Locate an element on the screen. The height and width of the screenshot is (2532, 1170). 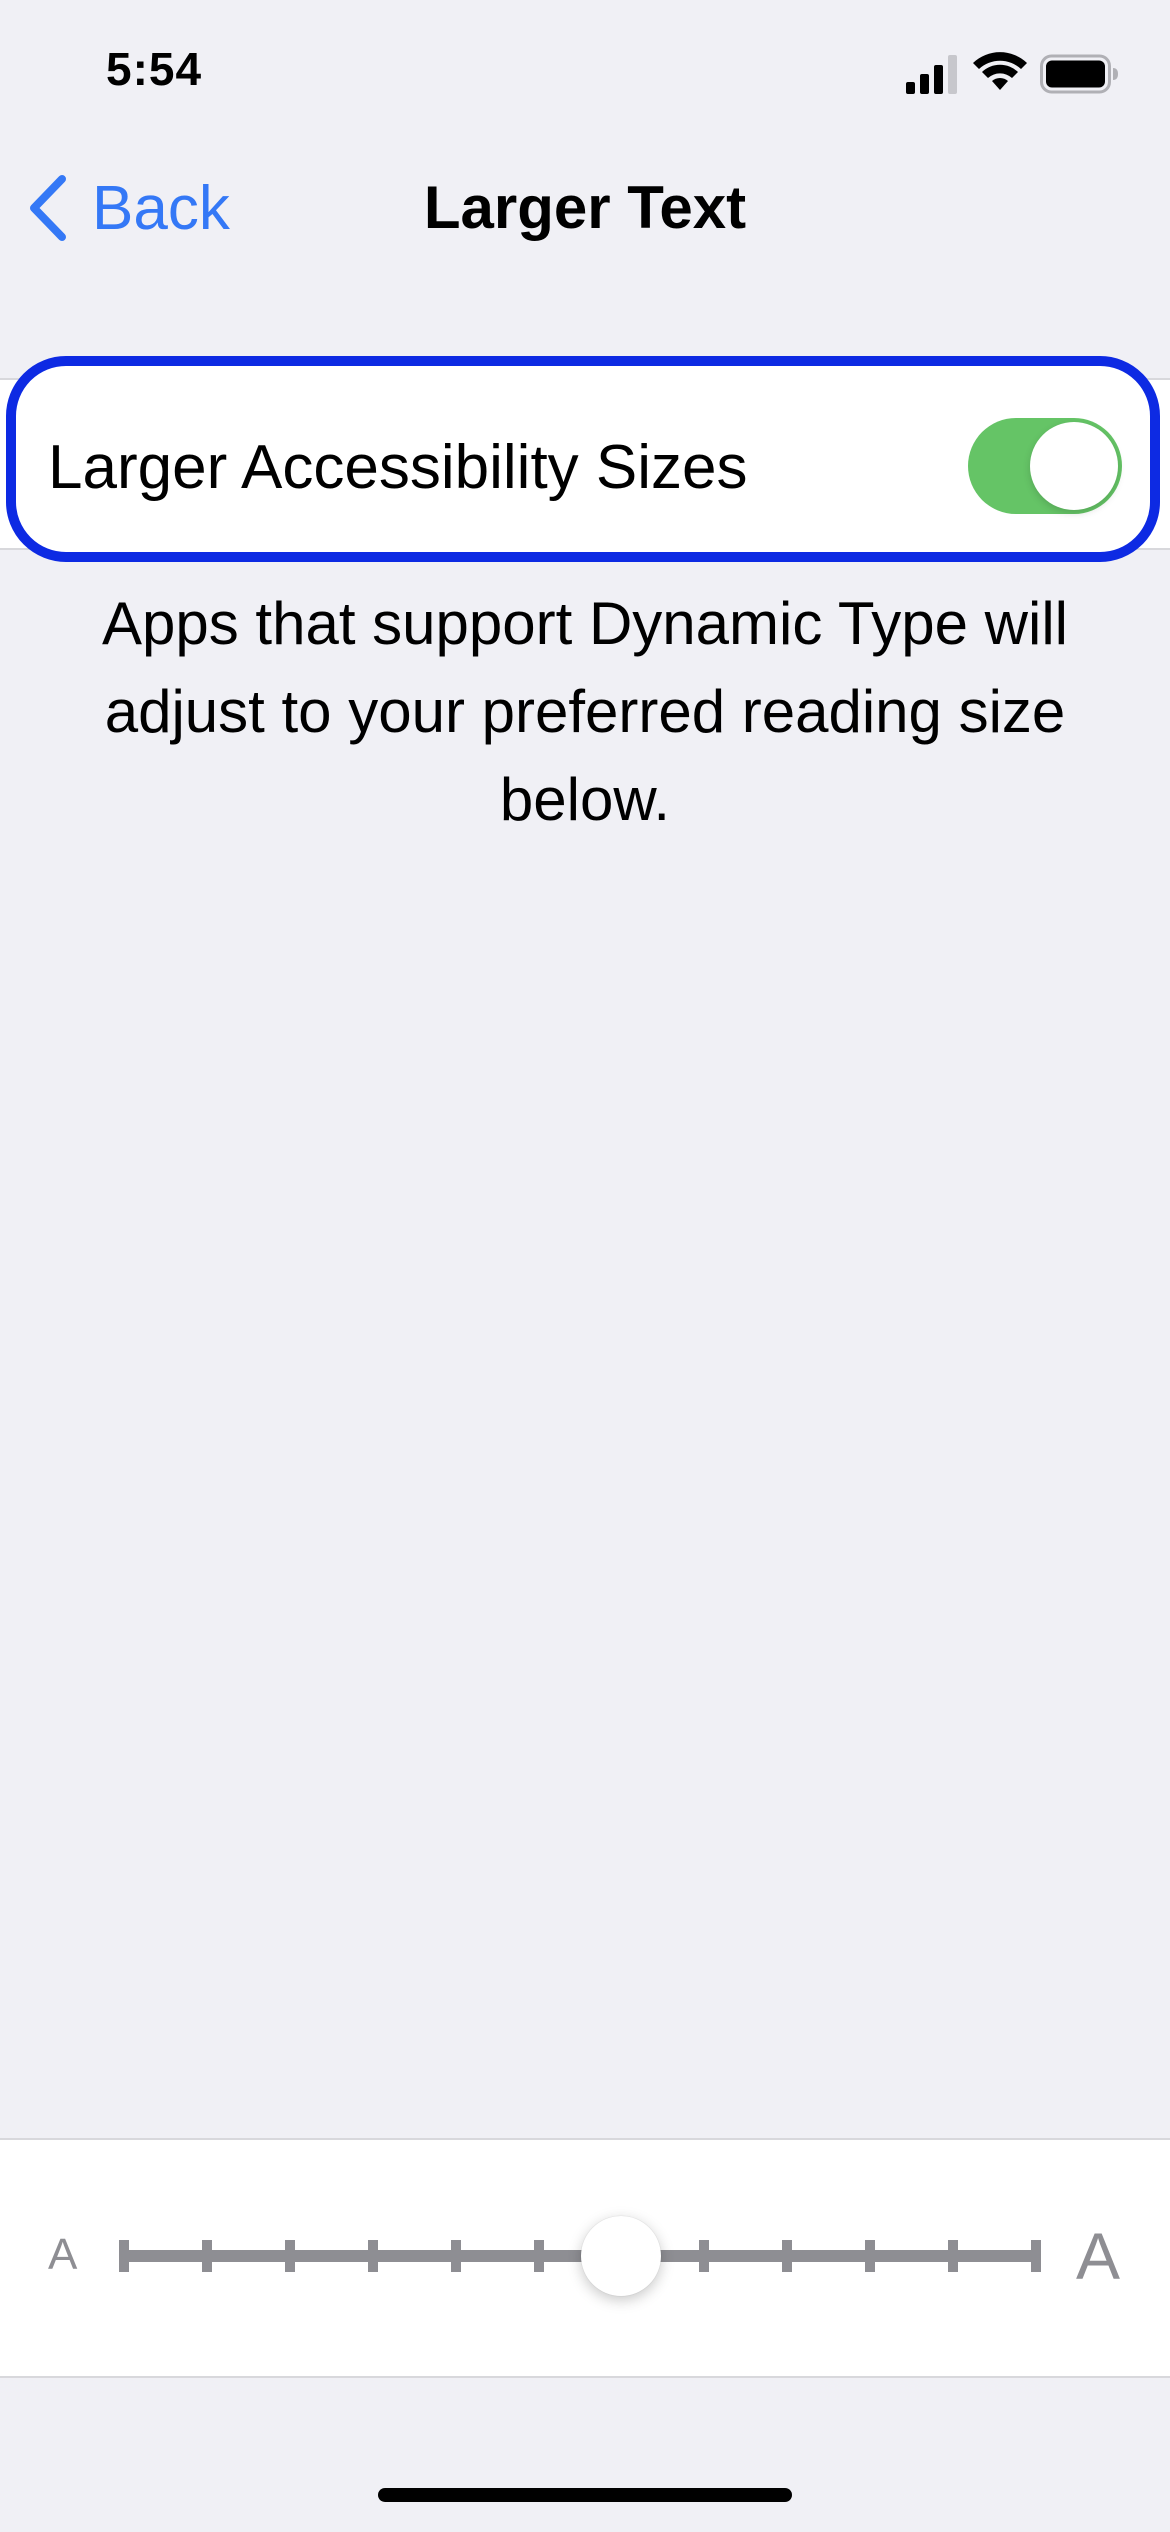
cellular-signal-icon is located at coordinates (931, 74).